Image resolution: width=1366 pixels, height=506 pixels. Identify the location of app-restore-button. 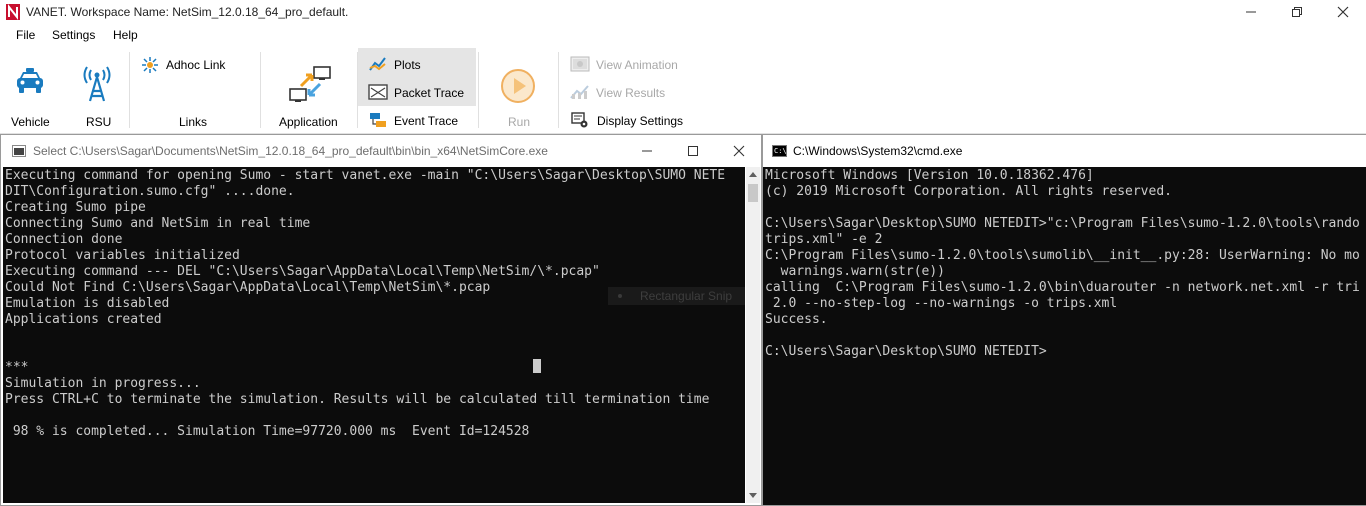
(1297, 12).